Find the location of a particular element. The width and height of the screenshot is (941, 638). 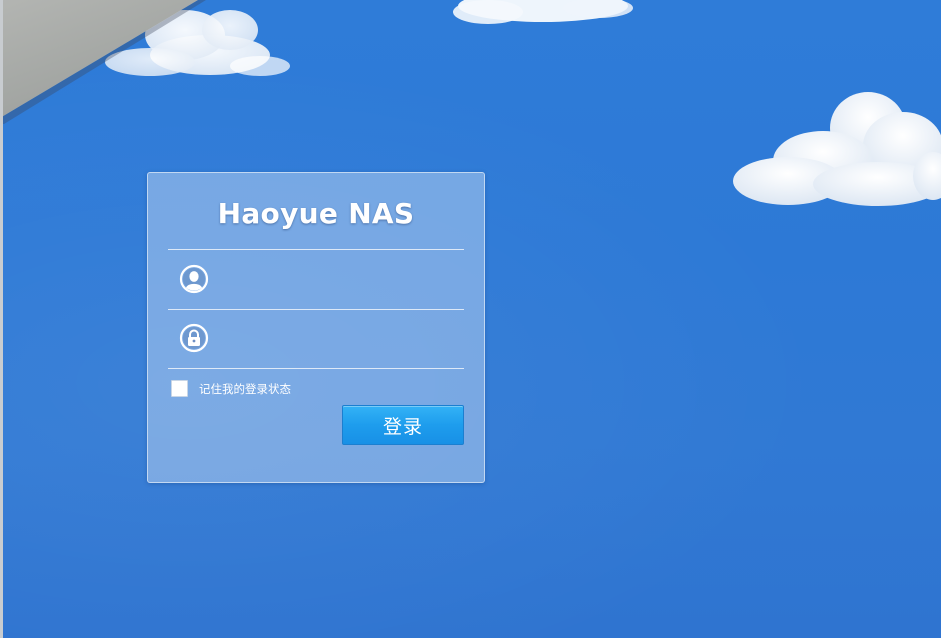

password-row is located at coordinates (316, 338).